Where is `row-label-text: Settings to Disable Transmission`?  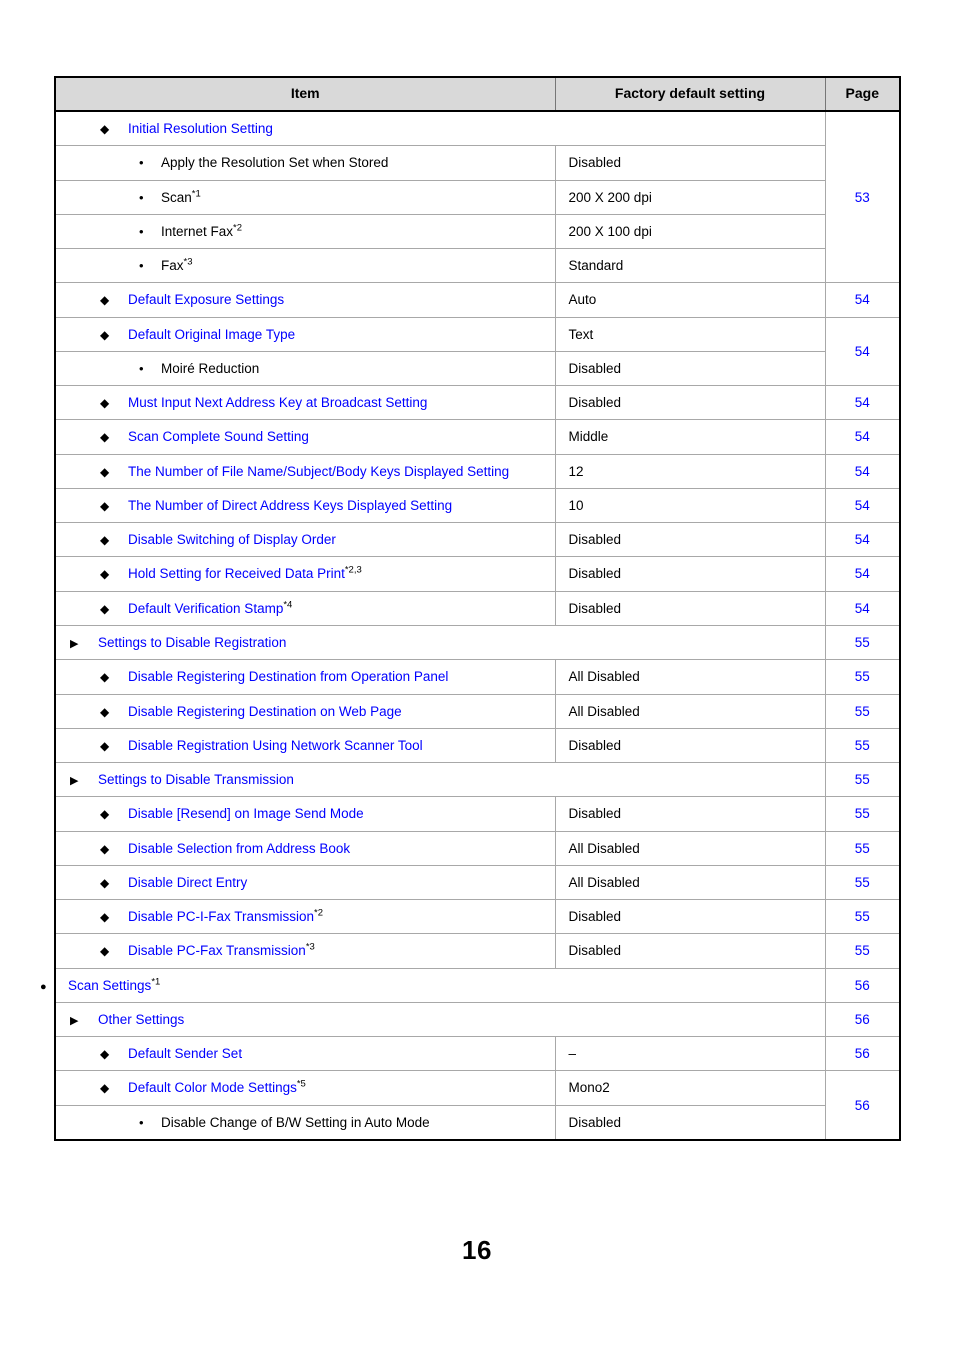
row-label-text: Settings to Disable Transmission is located at coordinates (196, 779).